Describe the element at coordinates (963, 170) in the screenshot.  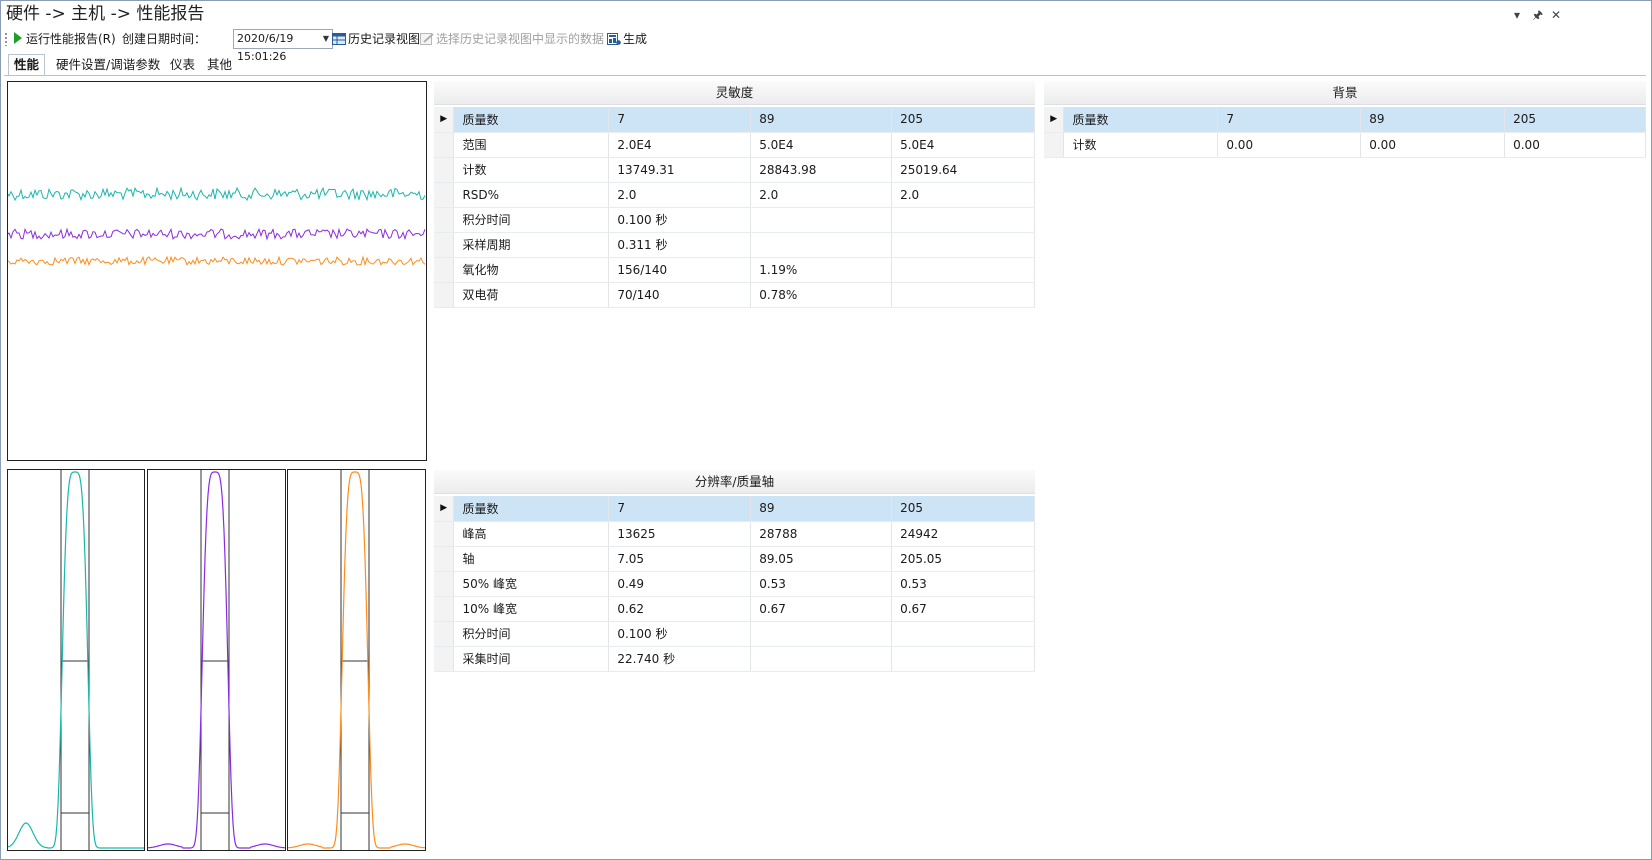
I see `table-cell: 25019.64` at that location.